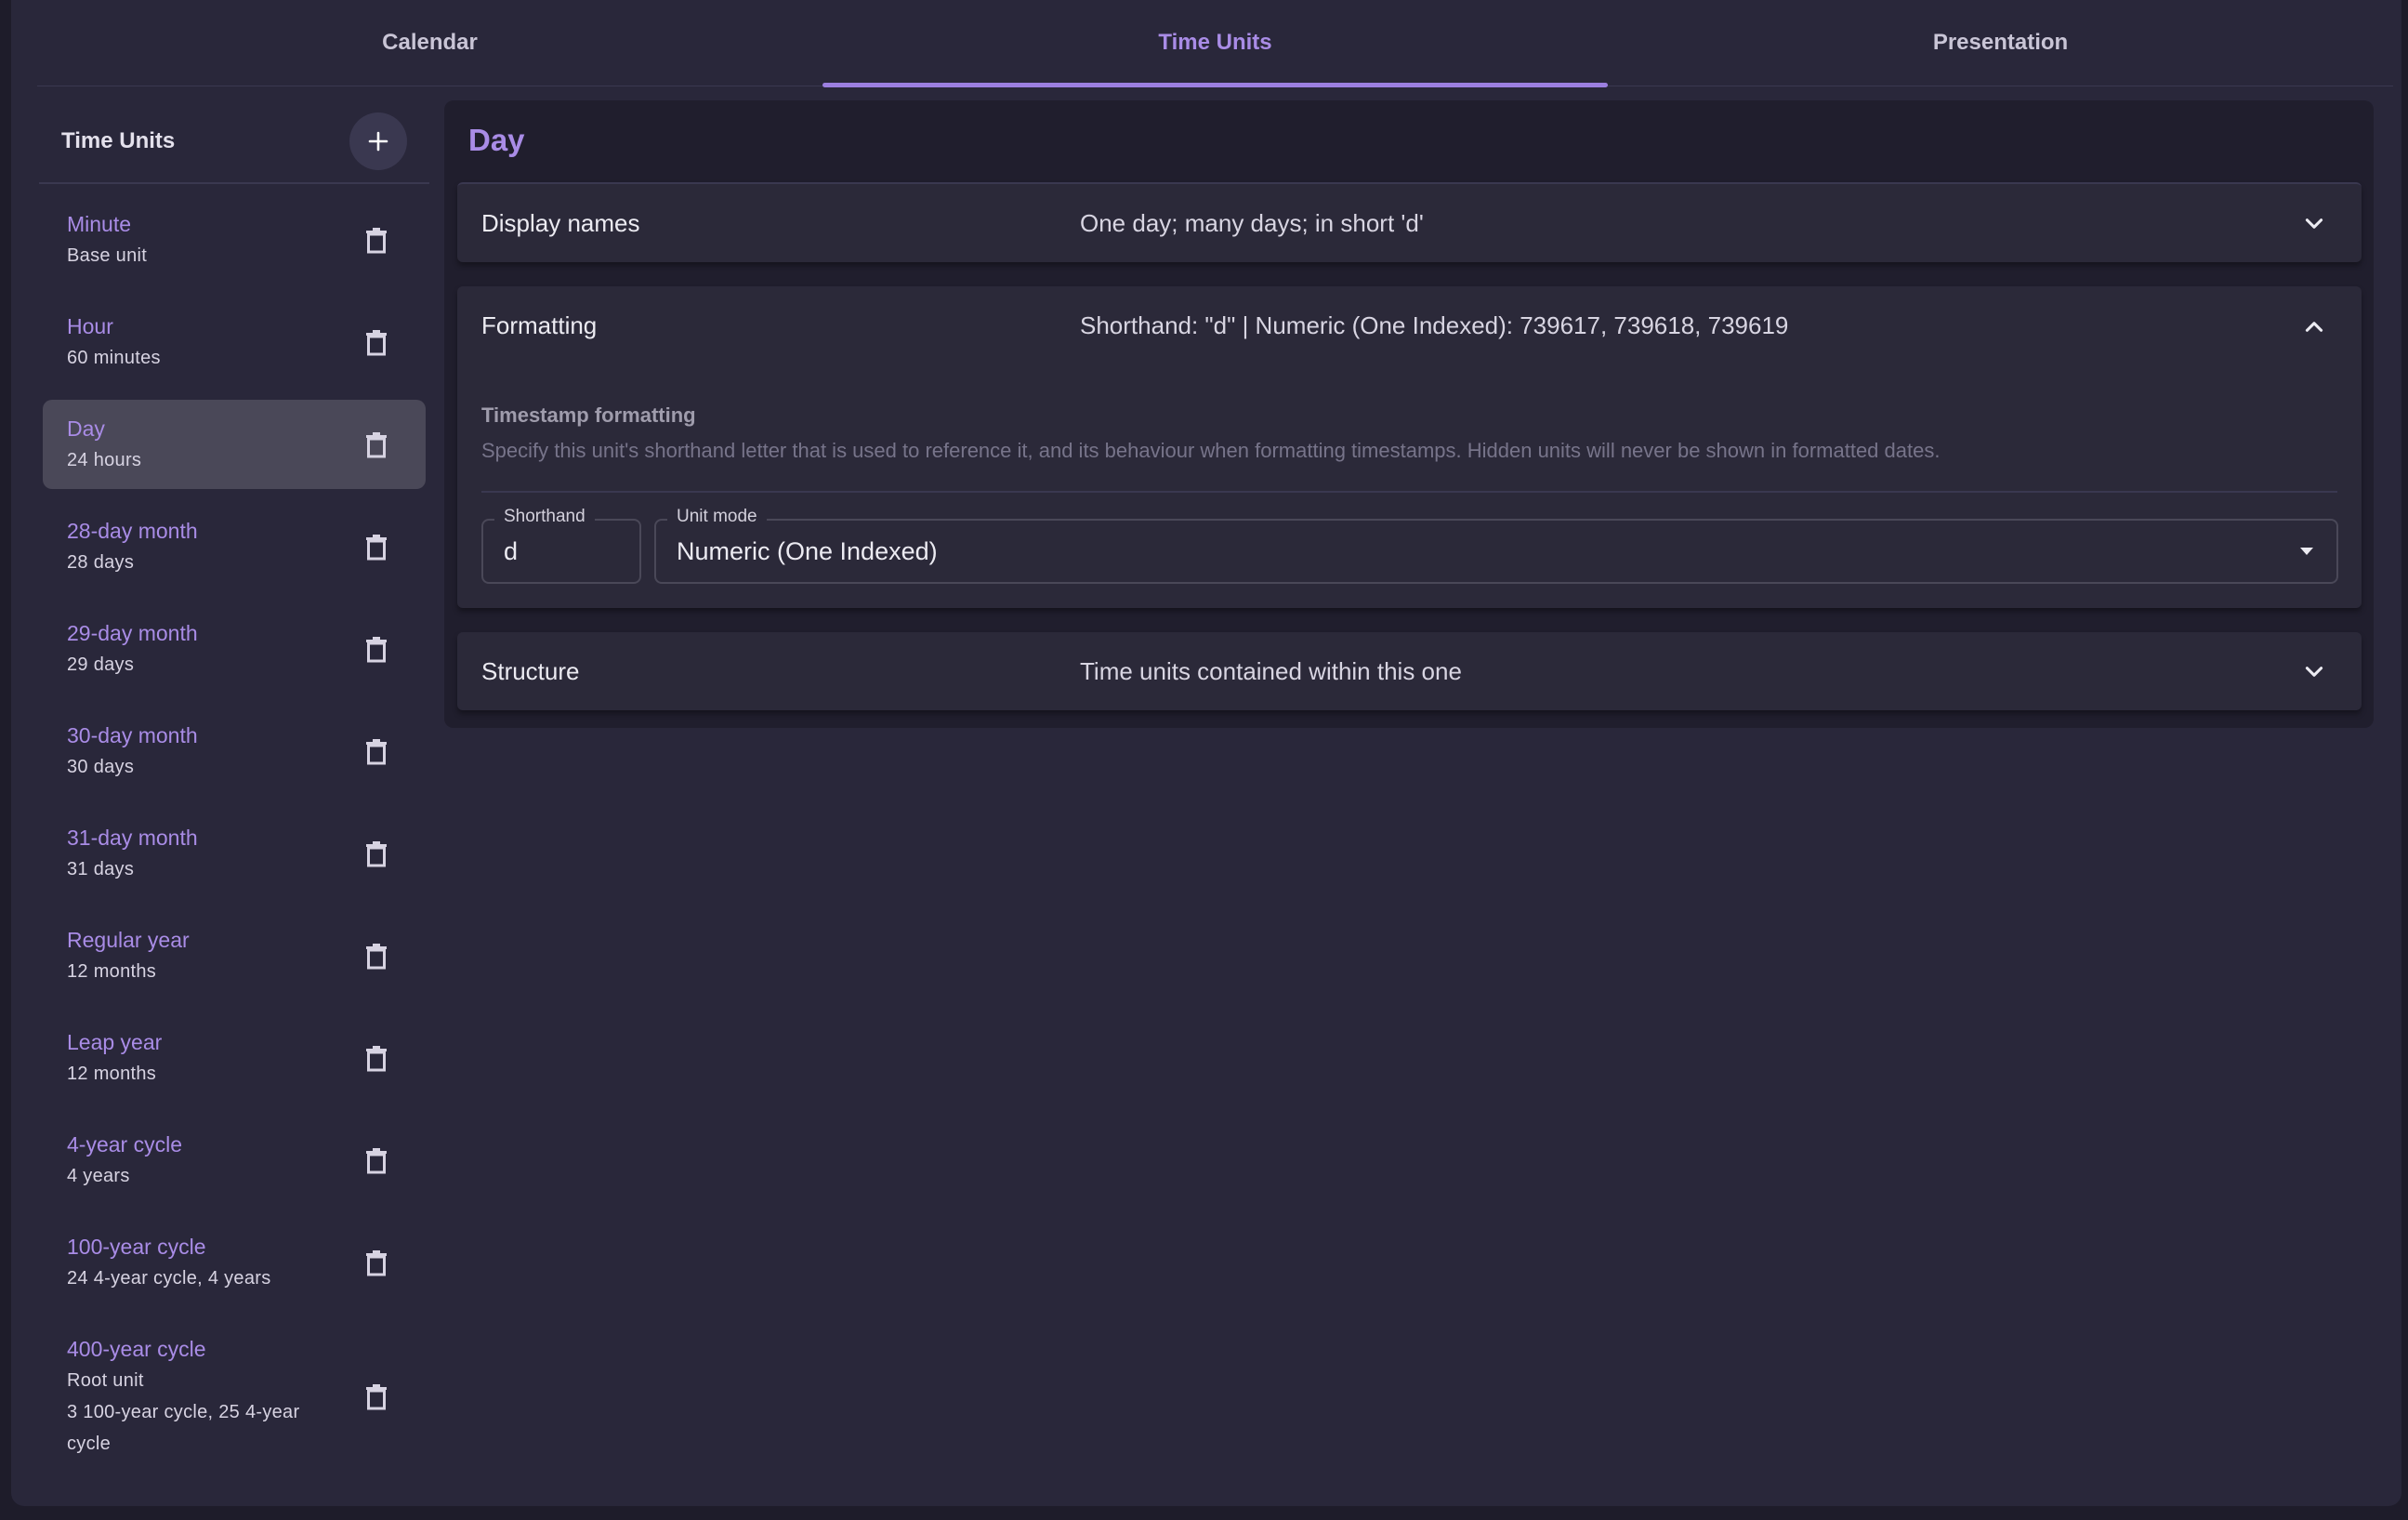  What do you see at coordinates (234, 853) in the screenshot?
I see `list-item: 31-day month 31 days` at bounding box center [234, 853].